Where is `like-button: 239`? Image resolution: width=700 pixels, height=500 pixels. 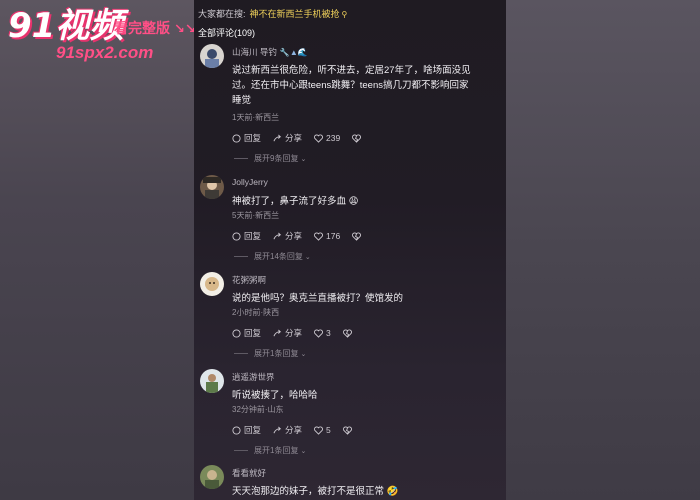 like-button: 239 is located at coordinates (327, 138).